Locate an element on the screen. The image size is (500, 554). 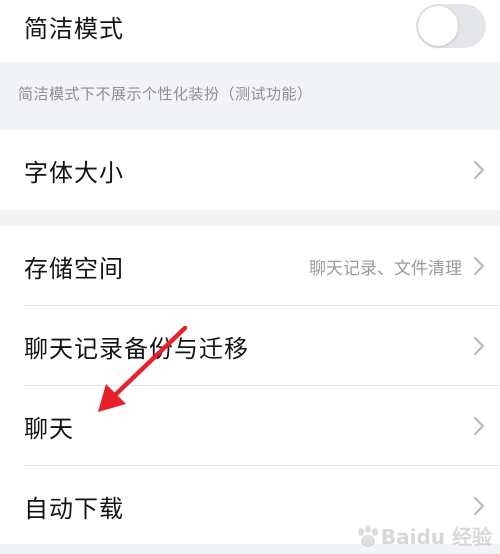
font-size-row: 字体大小 is located at coordinates (250, 170).